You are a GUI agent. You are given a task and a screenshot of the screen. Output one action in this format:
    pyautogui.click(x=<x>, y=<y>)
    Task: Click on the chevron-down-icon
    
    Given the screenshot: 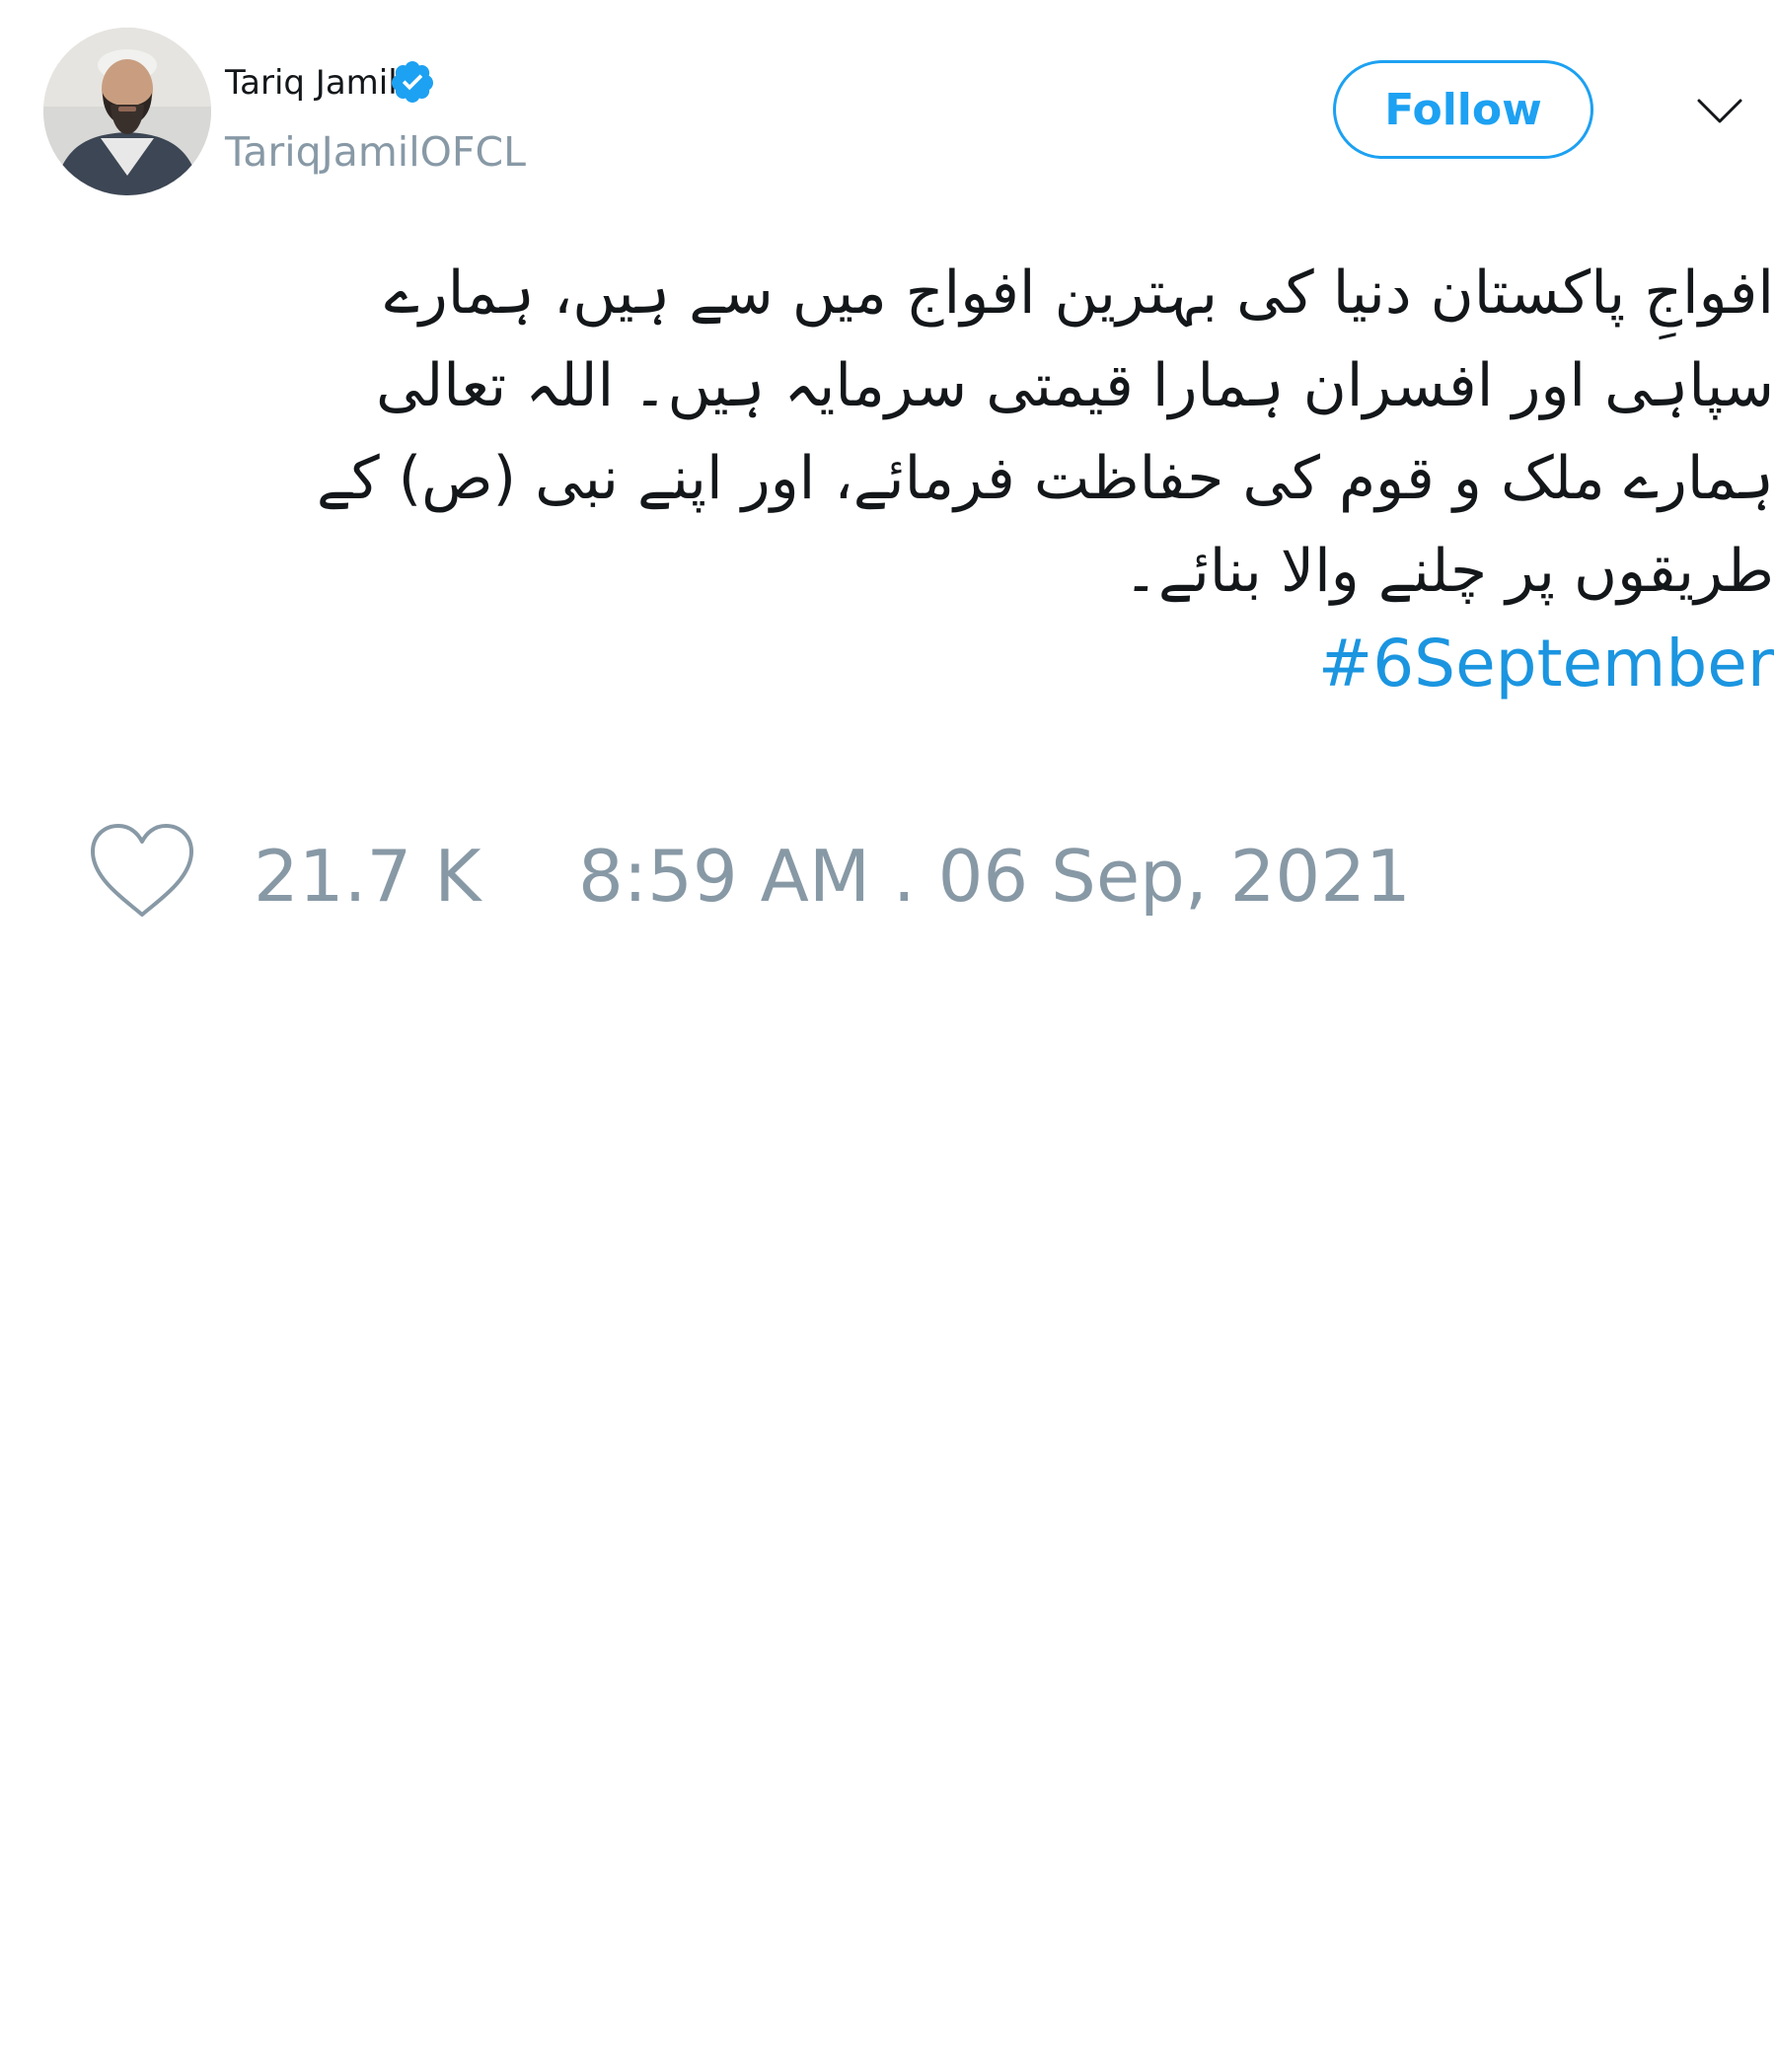 What is the action you would take?
    pyautogui.click(x=1720, y=112)
    